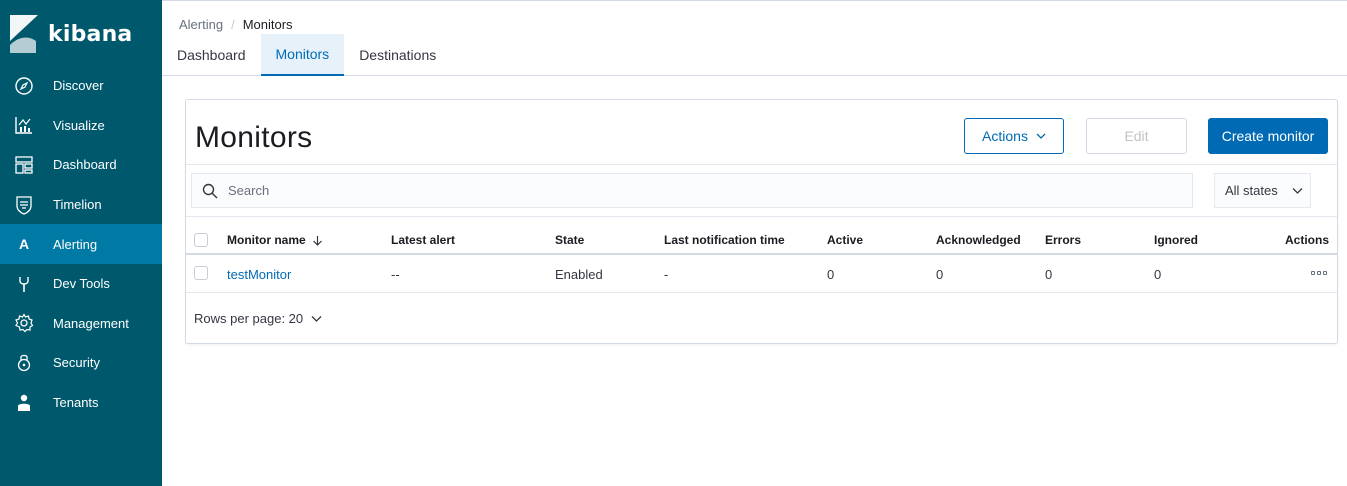 The image size is (1347, 486). What do you see at coordinates (24, 205) in the screenshot?
I see `shield-icon` at bounding box center [24, 205].